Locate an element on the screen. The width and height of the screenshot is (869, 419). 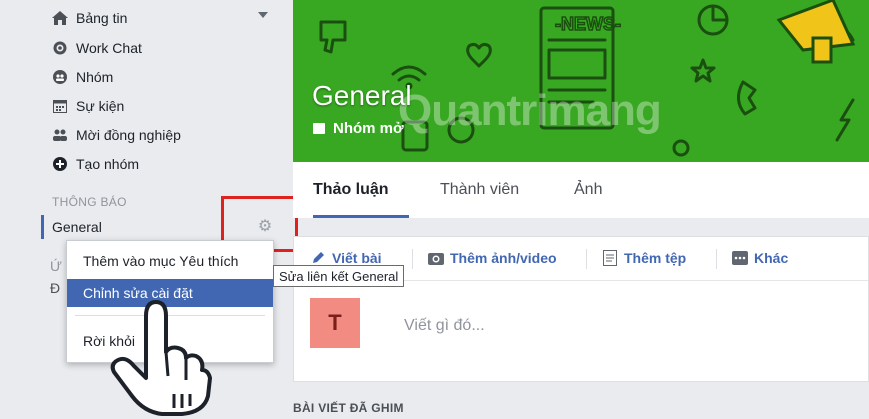
sidebar-item-label: Nhóm is located at coordinates (95, 77).